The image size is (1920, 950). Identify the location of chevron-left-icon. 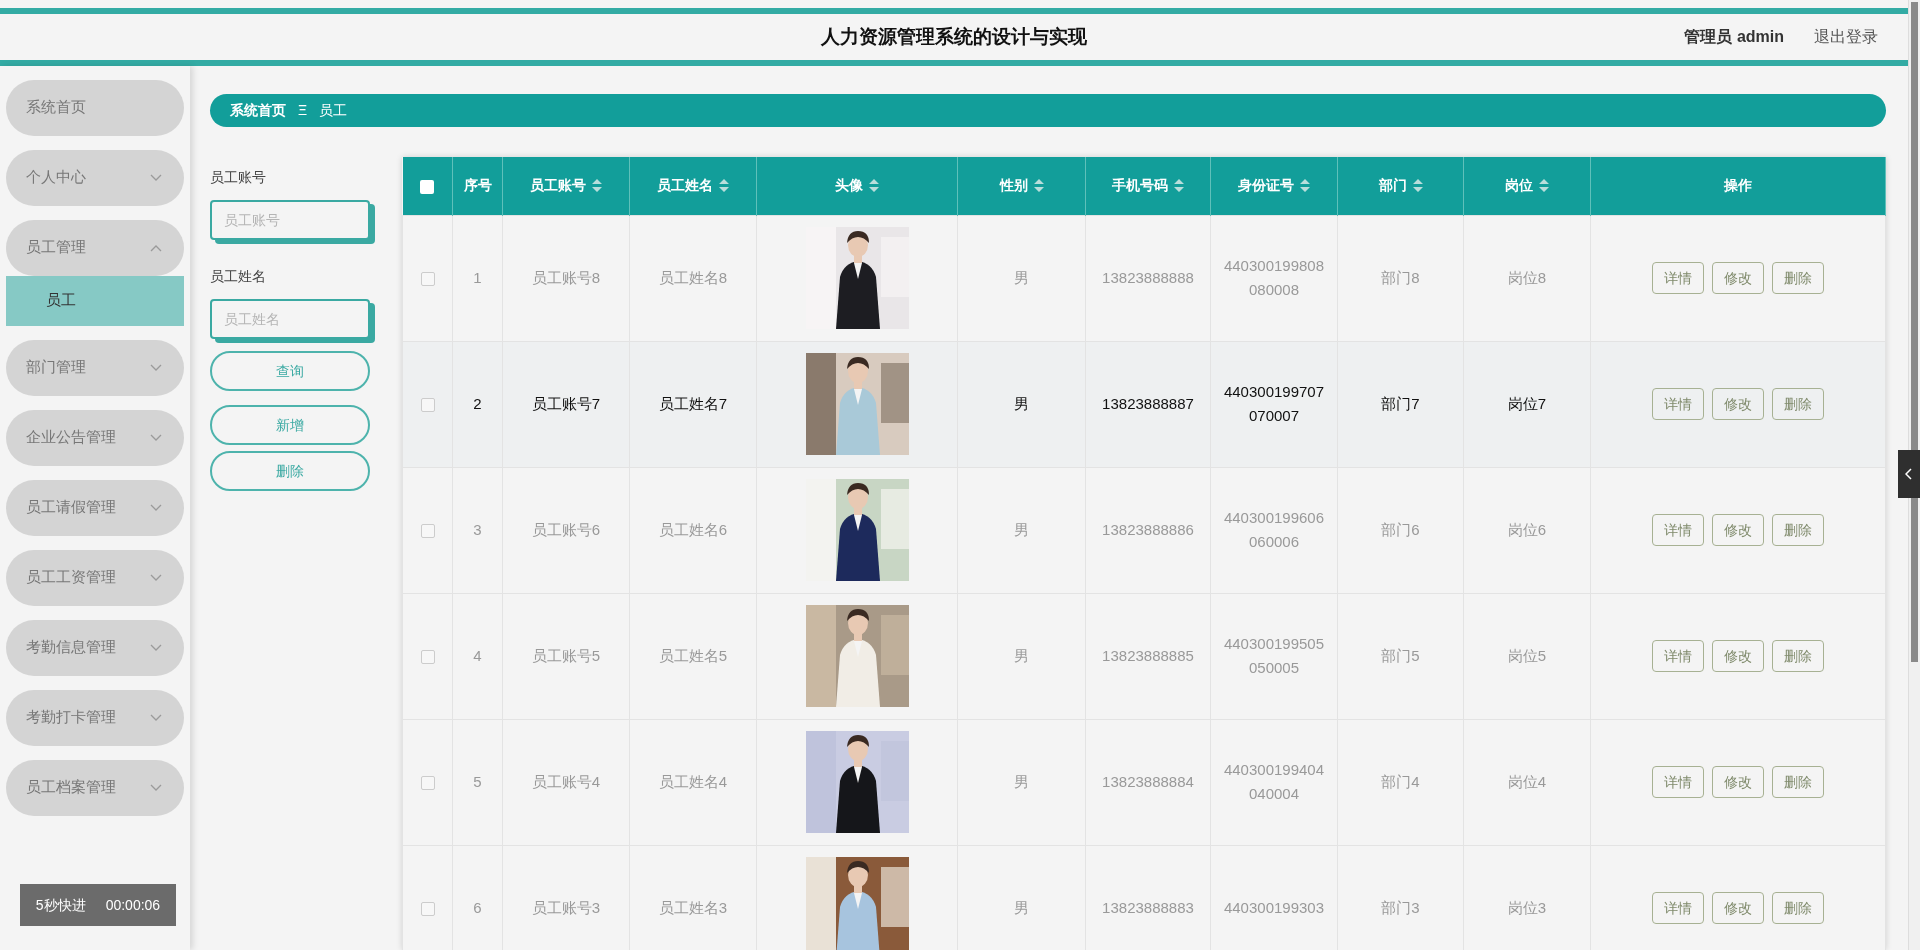
(1909, 474).